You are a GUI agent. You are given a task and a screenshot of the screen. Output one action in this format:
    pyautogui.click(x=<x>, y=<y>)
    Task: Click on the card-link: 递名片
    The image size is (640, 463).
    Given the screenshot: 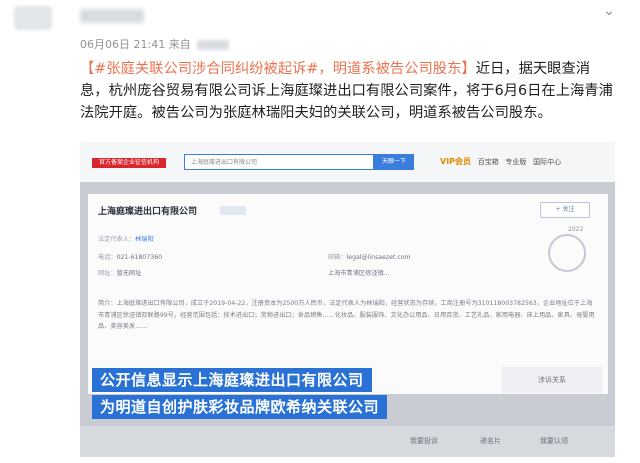 What is the action you would take?
    pyautogui.click(x=490, y=441)
    